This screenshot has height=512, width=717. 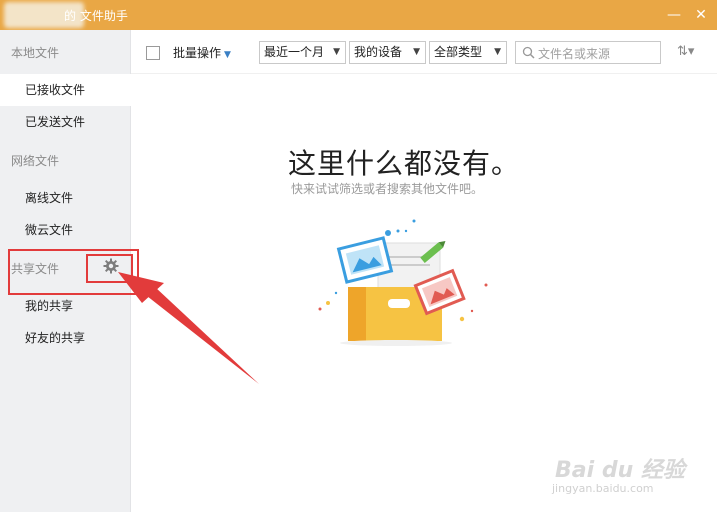 I want to click on watermark-logo: Bai du 经验, so click(x=620, y=470).